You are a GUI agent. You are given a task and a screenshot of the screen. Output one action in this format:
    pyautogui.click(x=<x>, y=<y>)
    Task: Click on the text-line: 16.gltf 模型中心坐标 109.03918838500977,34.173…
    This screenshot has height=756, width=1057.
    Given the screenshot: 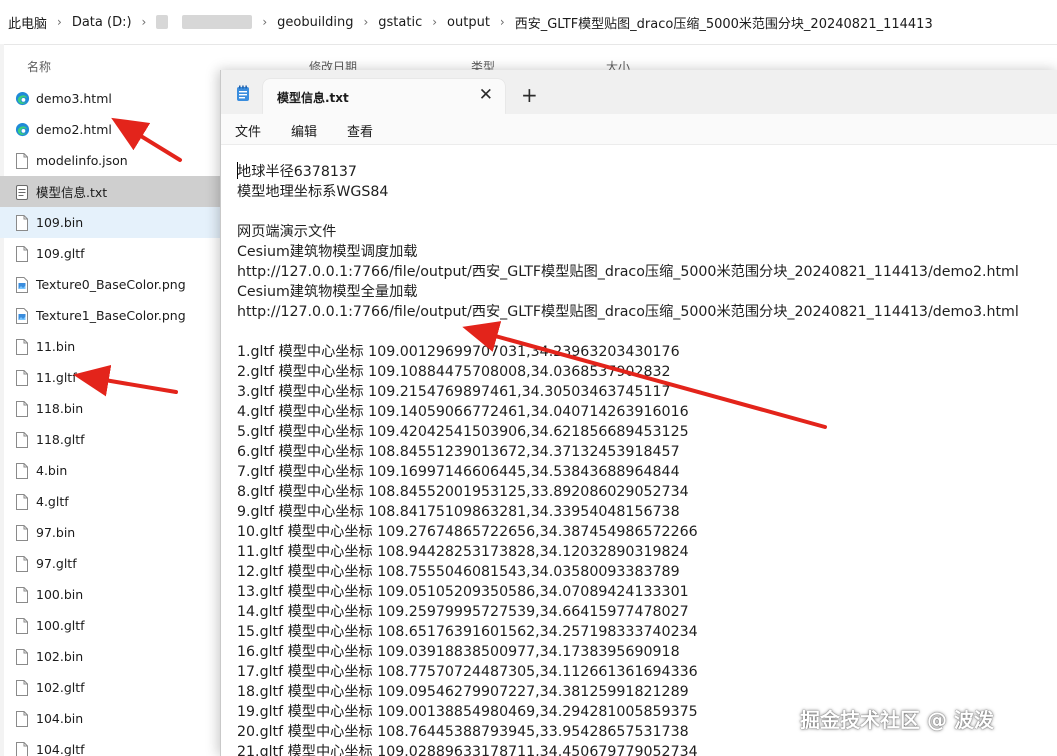 What is the action you would take?
    pyautogui.click(x=458, y=652)
    